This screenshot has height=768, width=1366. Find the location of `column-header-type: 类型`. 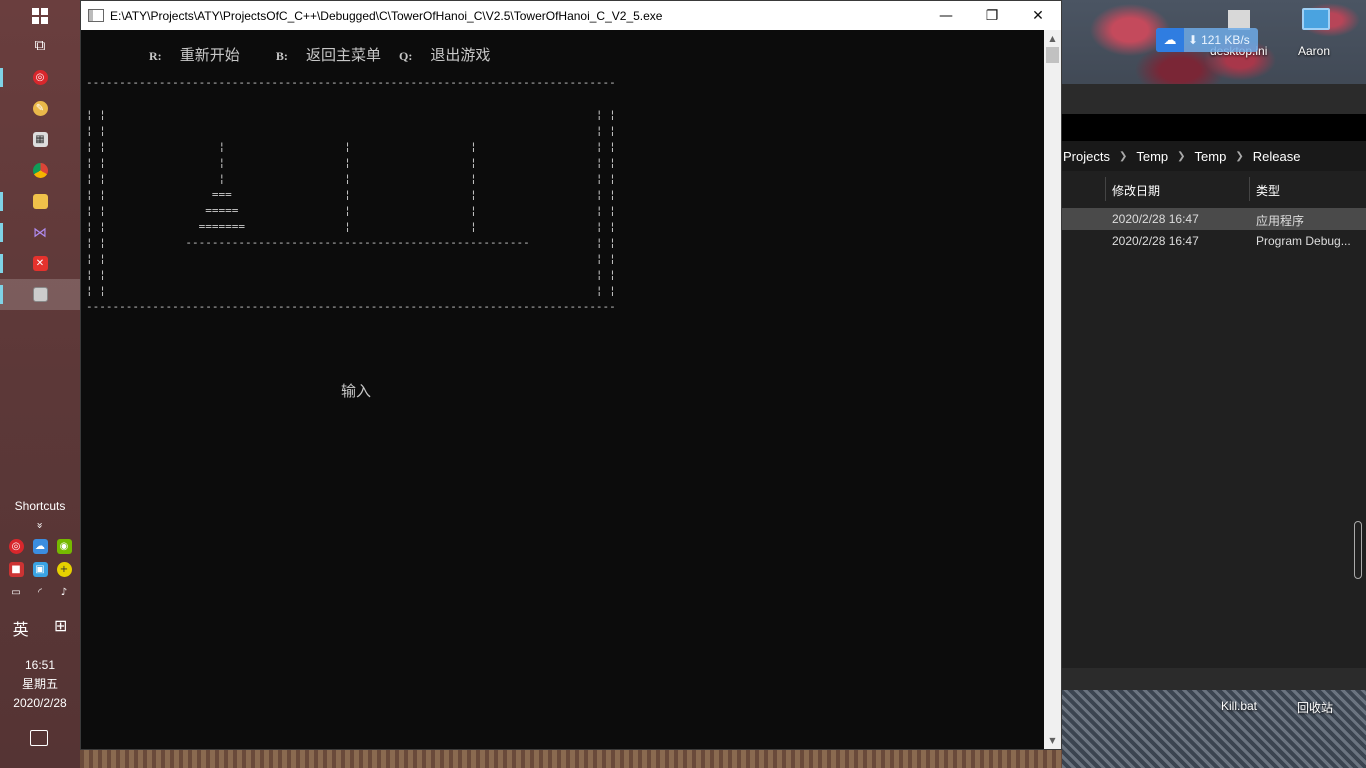

column-header-type: 类型 is located at coordinates (1268, 190).